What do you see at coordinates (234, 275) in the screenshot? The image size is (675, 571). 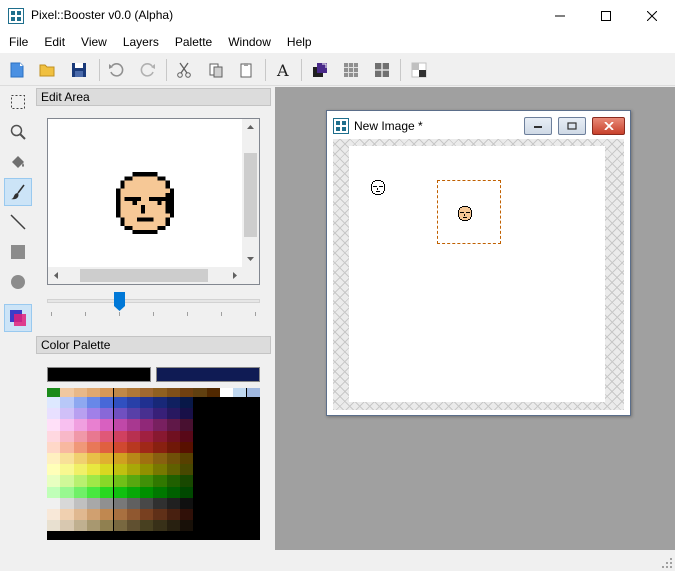 I see `scroll-right-icon` at bounding box center [234, 275].